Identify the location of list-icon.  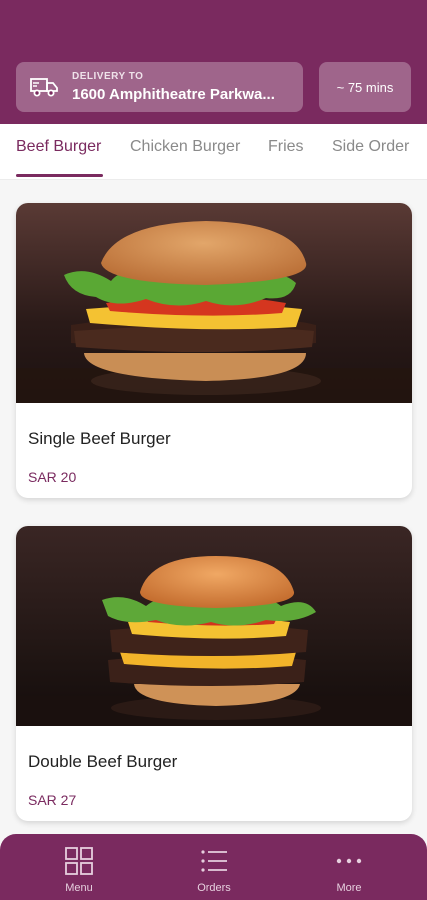
(214, 861).